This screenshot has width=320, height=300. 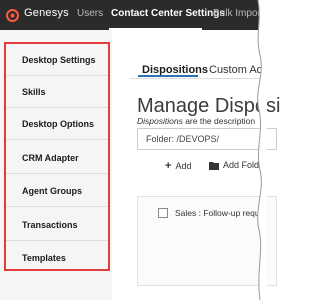 I want to click on add-button-label: Add, so click(x=183, y=166).